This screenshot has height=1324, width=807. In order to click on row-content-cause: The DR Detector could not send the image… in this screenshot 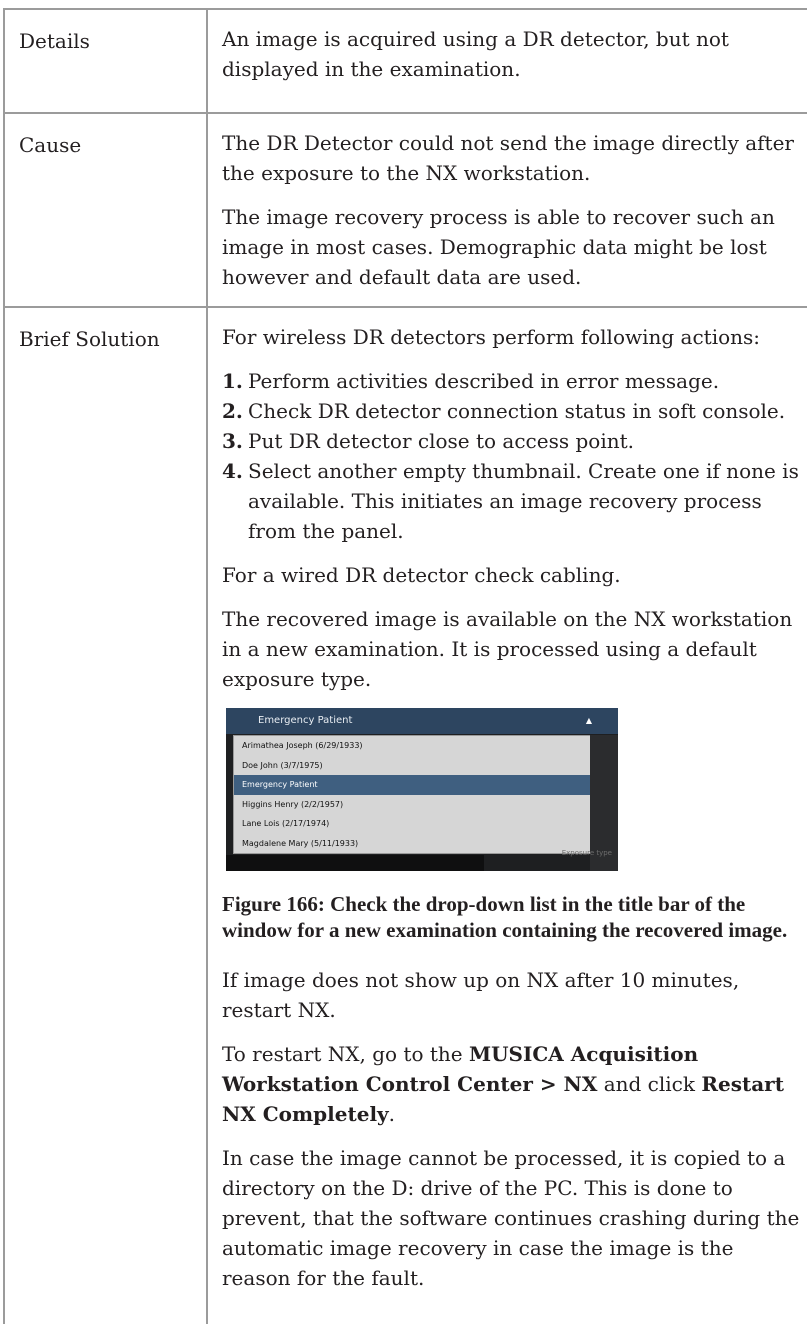, I will do `click(507, 209)`.